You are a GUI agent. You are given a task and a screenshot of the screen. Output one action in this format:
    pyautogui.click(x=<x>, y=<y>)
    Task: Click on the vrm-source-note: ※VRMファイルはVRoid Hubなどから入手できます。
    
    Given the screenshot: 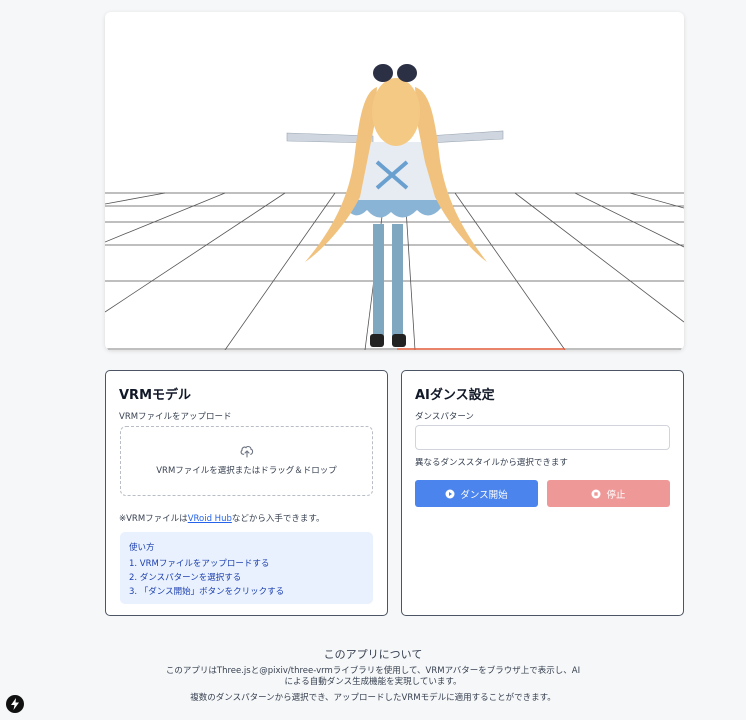 What is the action you would take?
    pyautogui.click(x=222, y=518)
    